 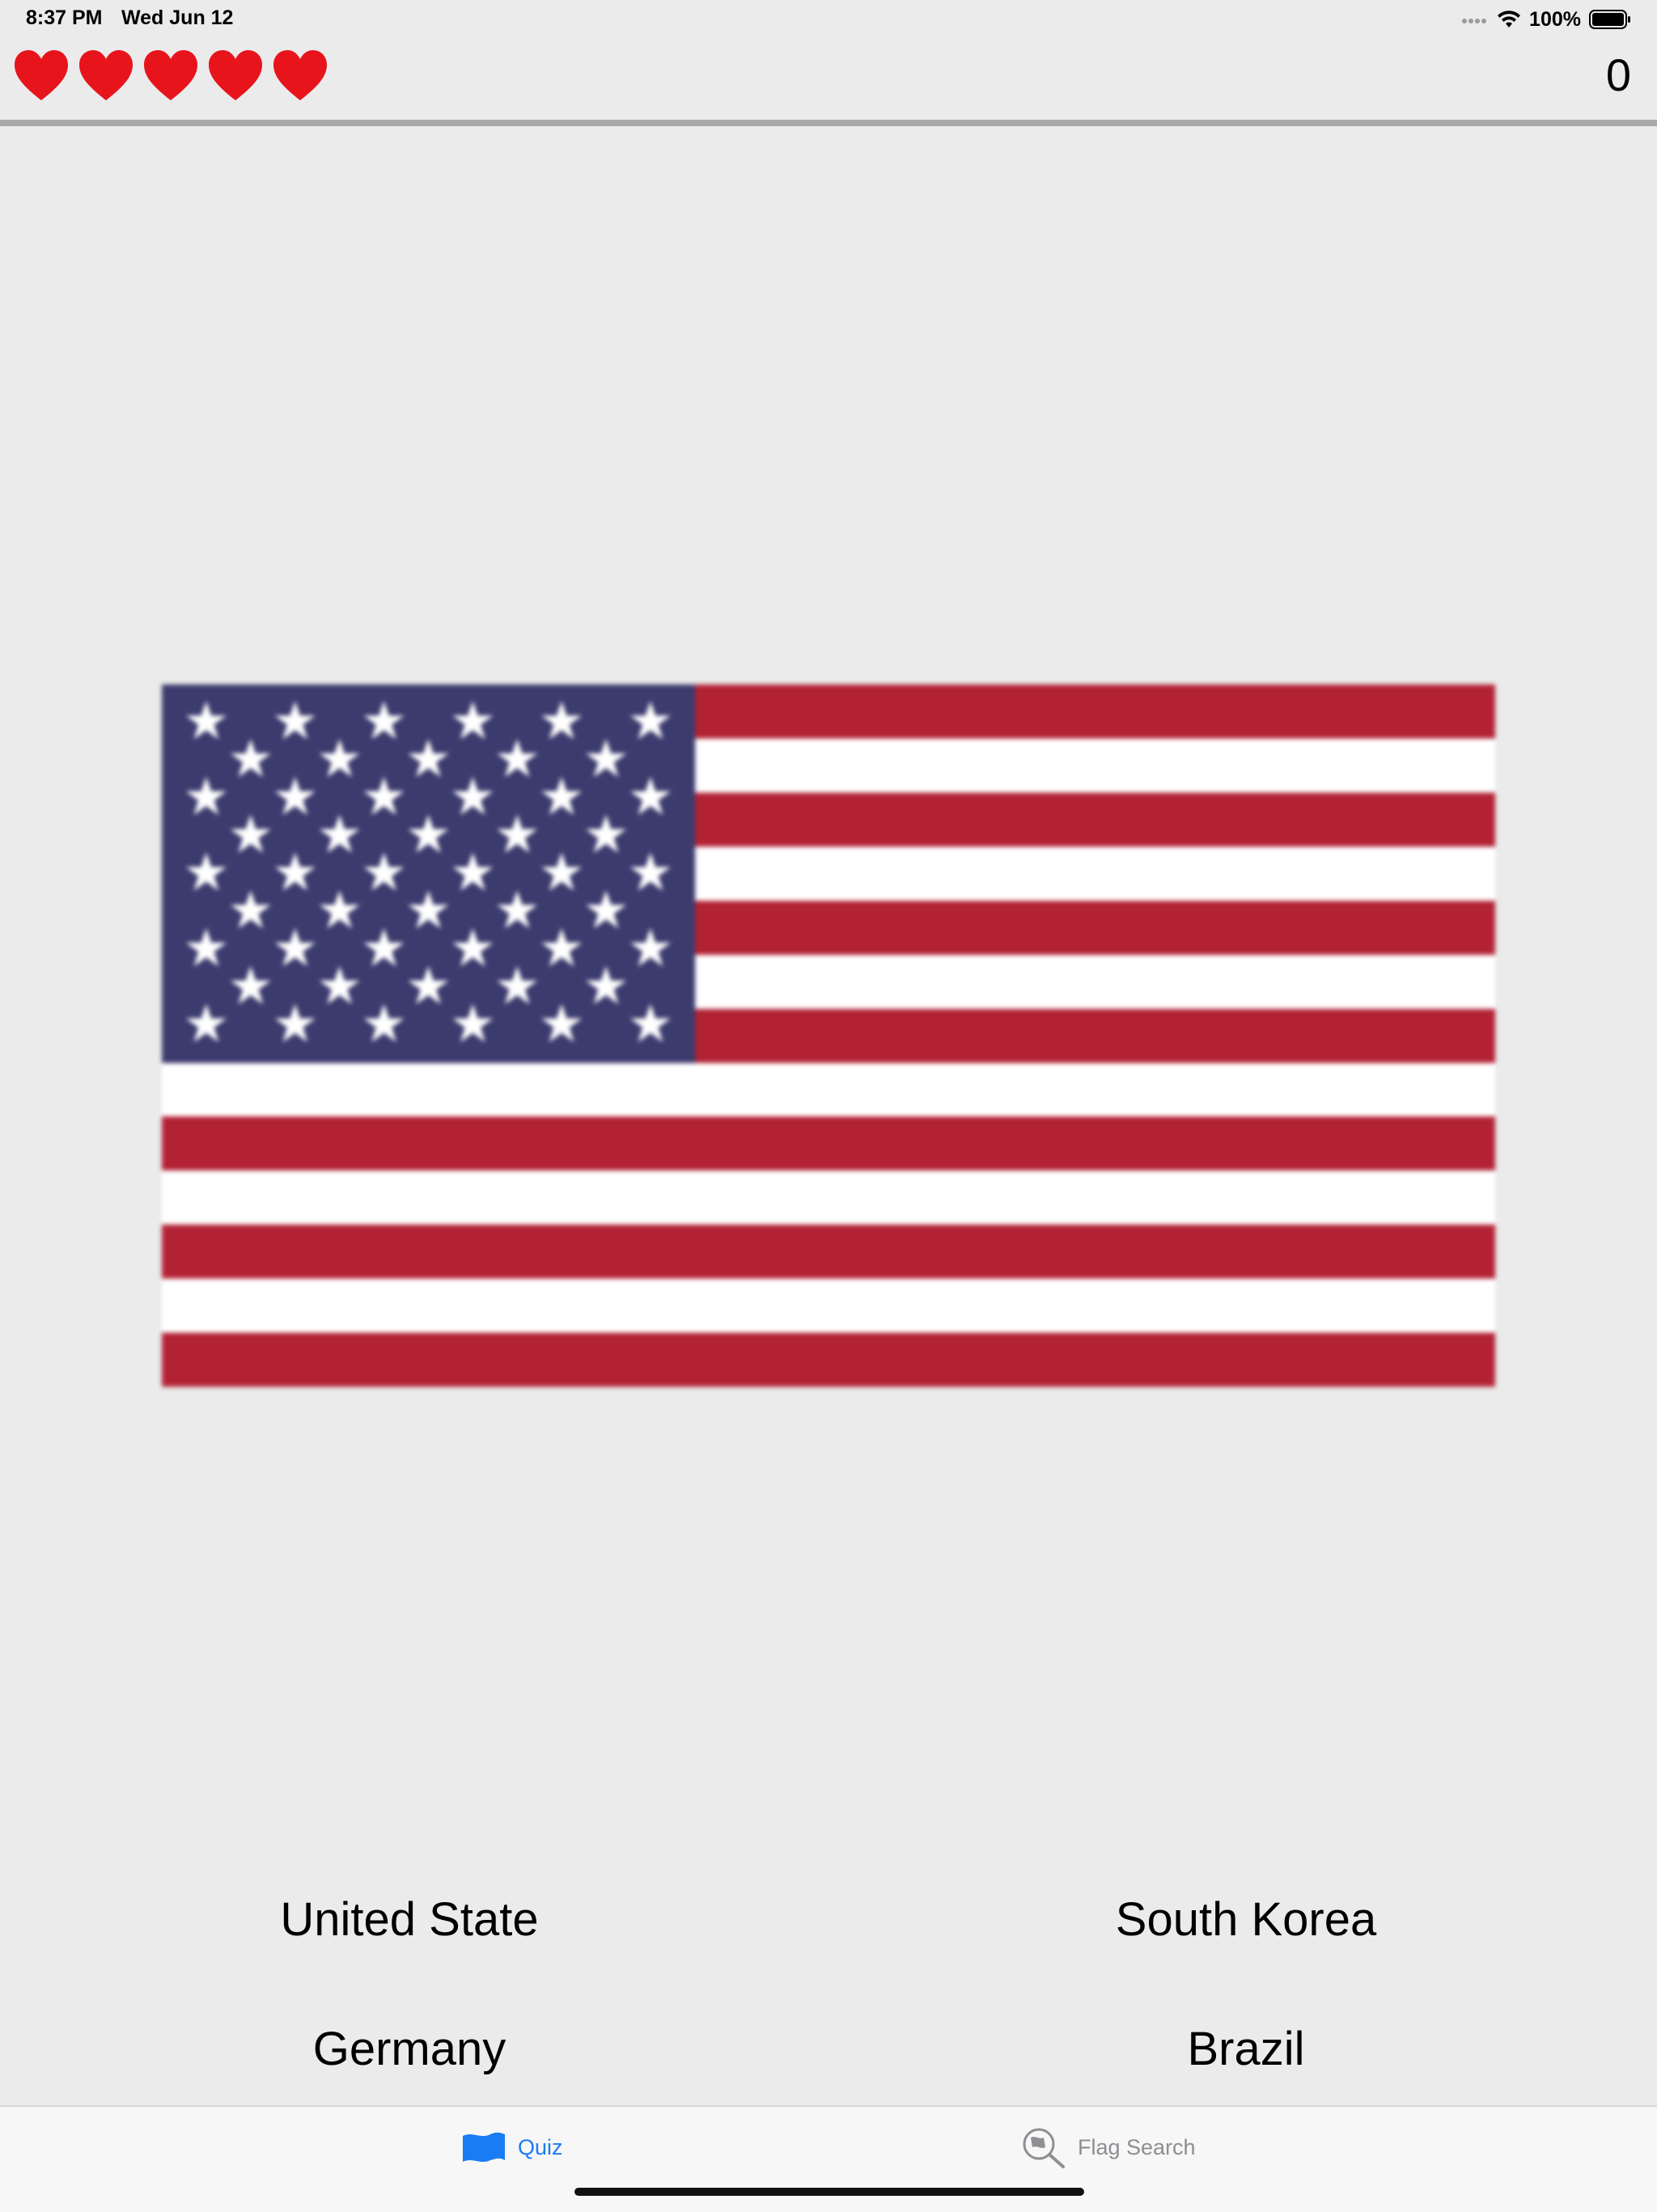 I want to click on tab-flag-search: Flag Search, so click(x=1108, y=2147).